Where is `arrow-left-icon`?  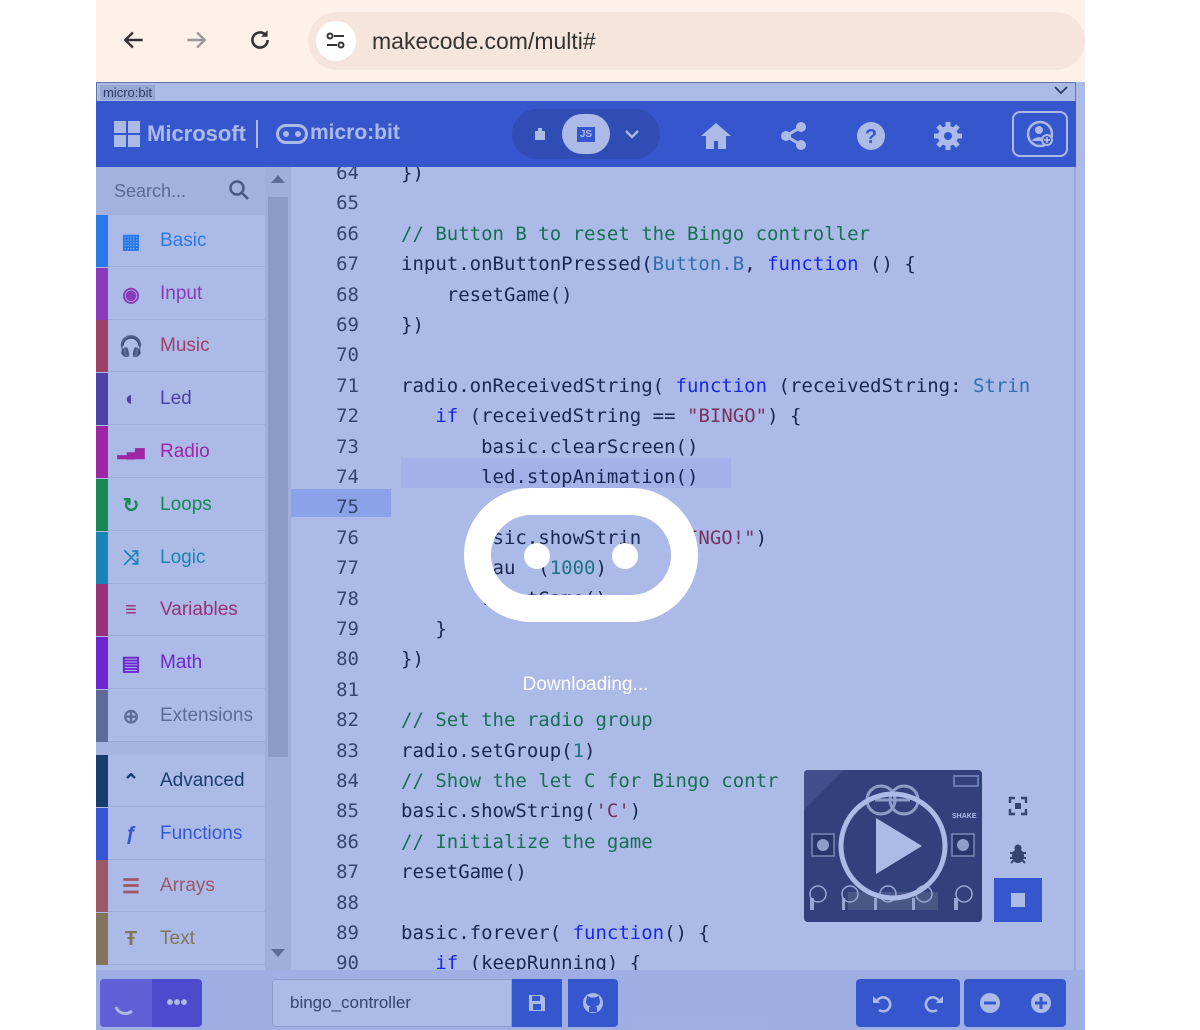
arrow-left-icon is located at coordinates (133, 40).